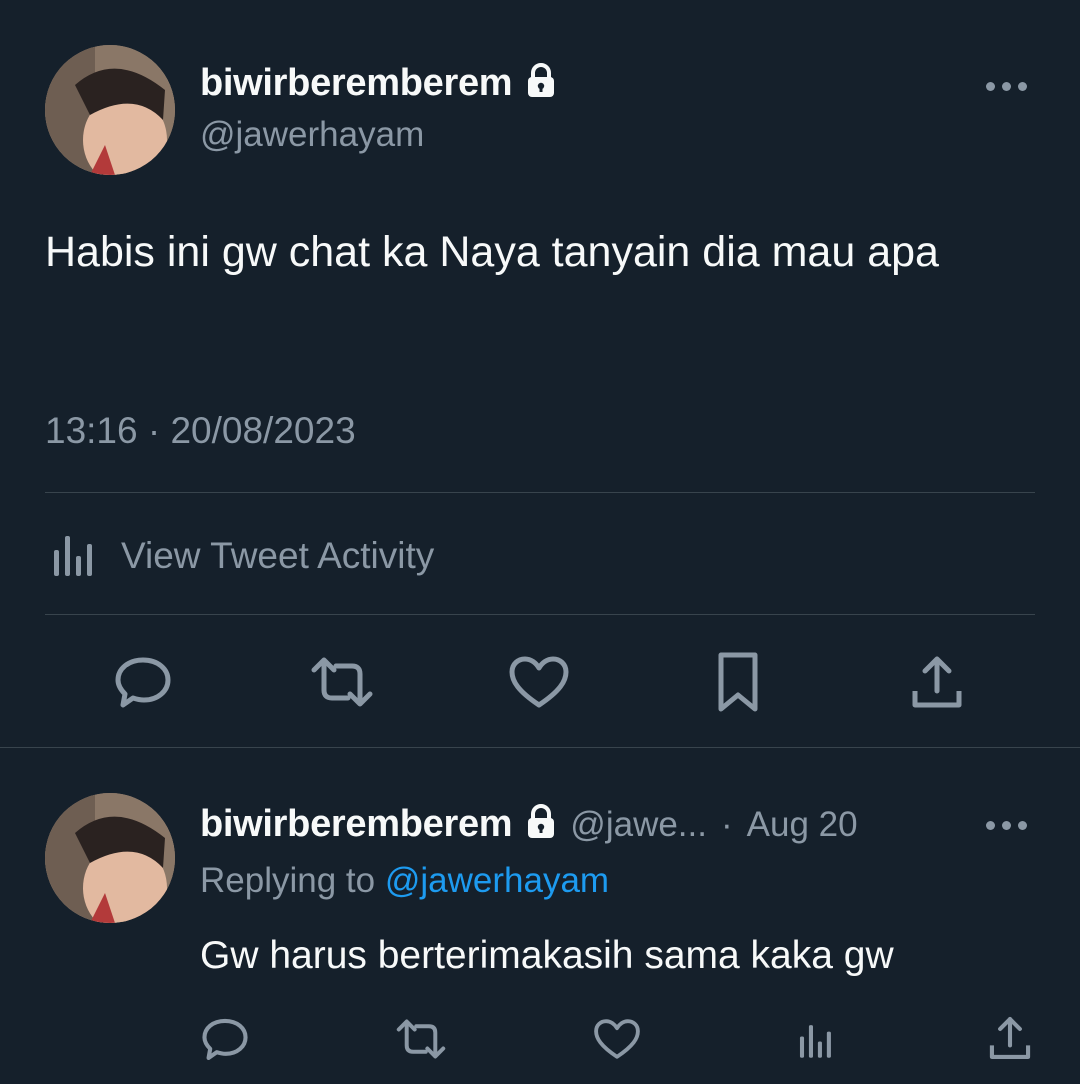 The image size is (1080, 1084). What do you see at coordinates (802, 825) in the screenshot?
I see `tweet-date: Aug 20` at bounding box center [802, 825].